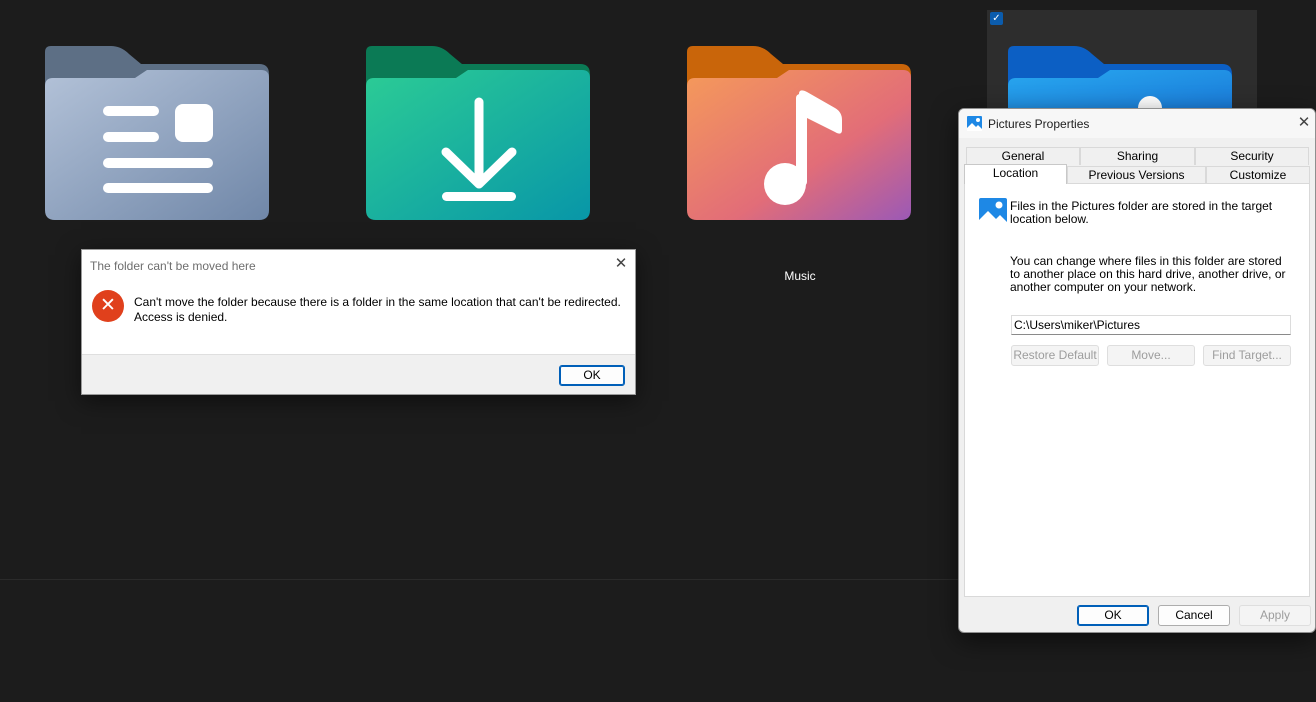  Describe the element at coordinates (1039, 124) in the screenshot. I see `properties-title: Pictures Properties` at that location.